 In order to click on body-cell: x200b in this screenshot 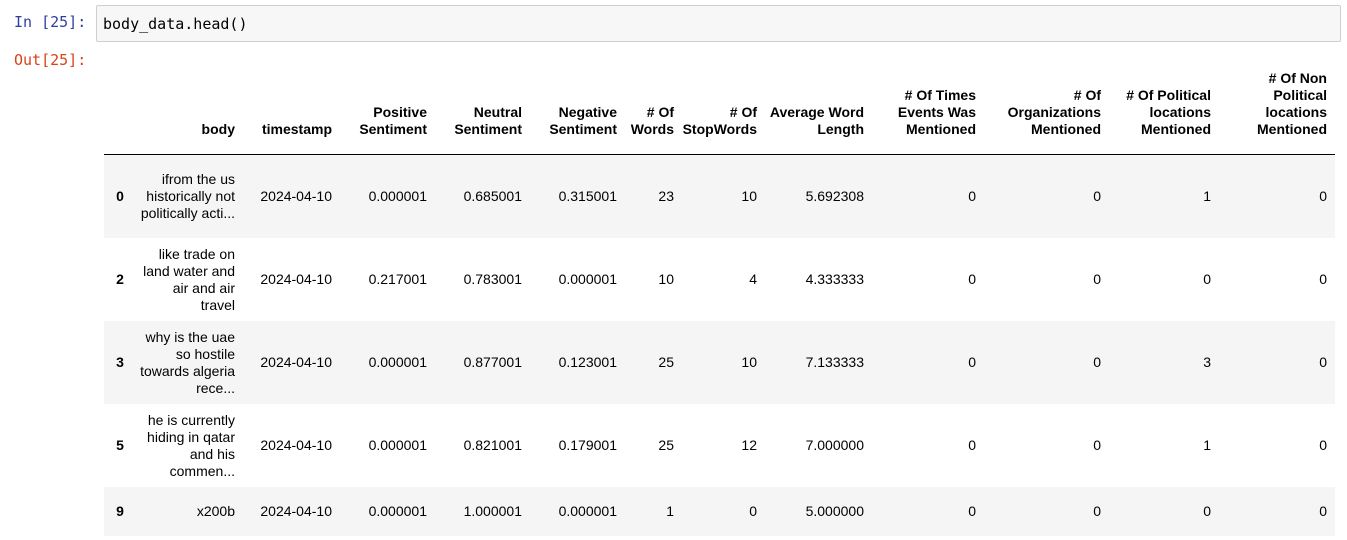, I will do `click(215, 511)`.